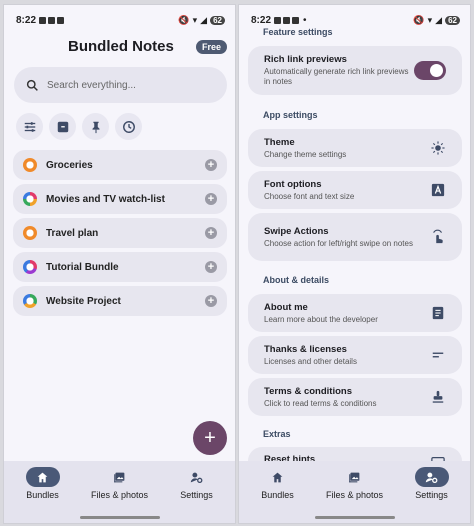 This screenshot has width=474, height=526. Describe the element at coordinates (438, 355) in the screenshot. I see `notes-lines-icon` at that location.